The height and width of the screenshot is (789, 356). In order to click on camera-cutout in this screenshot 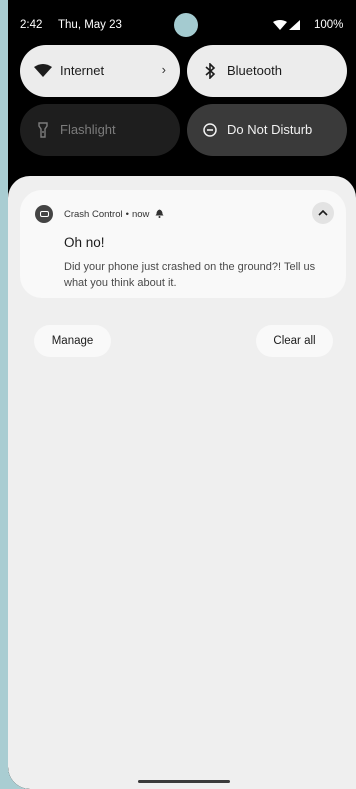, I will do `click(186, 25)`.